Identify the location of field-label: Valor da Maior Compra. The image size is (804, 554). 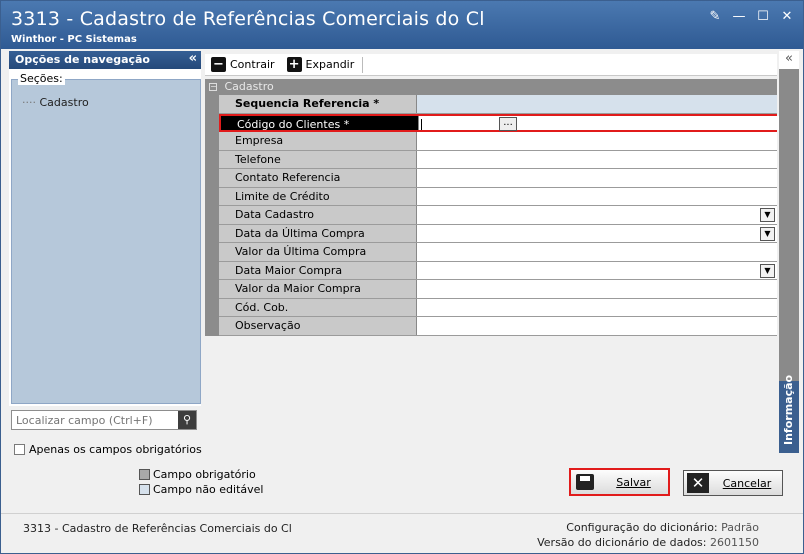
(318, 289).